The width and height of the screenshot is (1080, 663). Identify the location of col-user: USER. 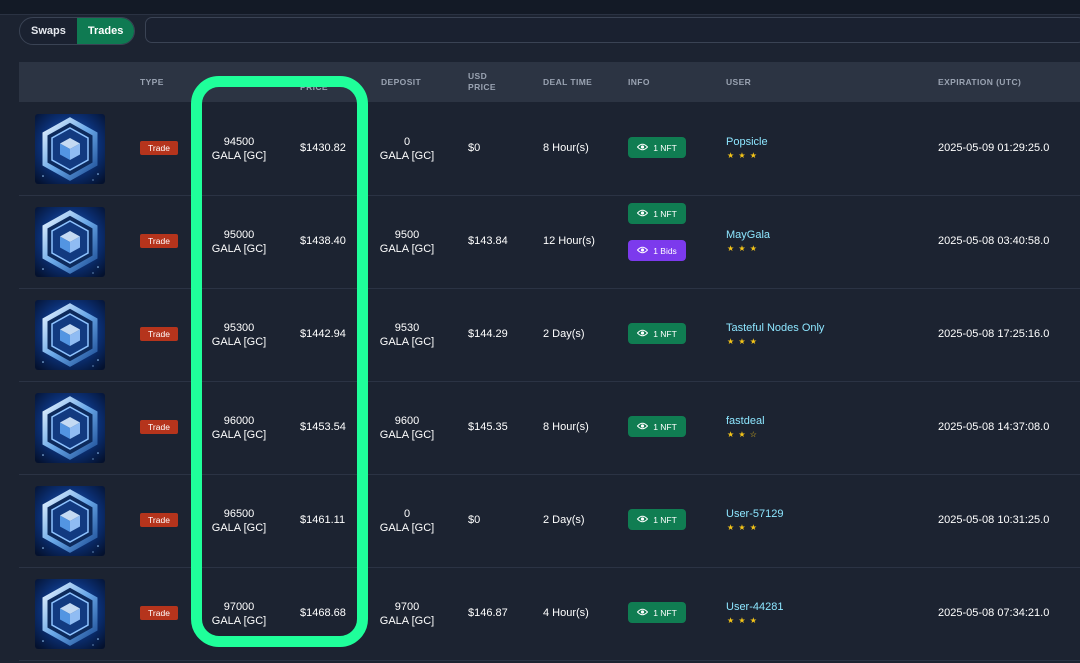
(739, 82).